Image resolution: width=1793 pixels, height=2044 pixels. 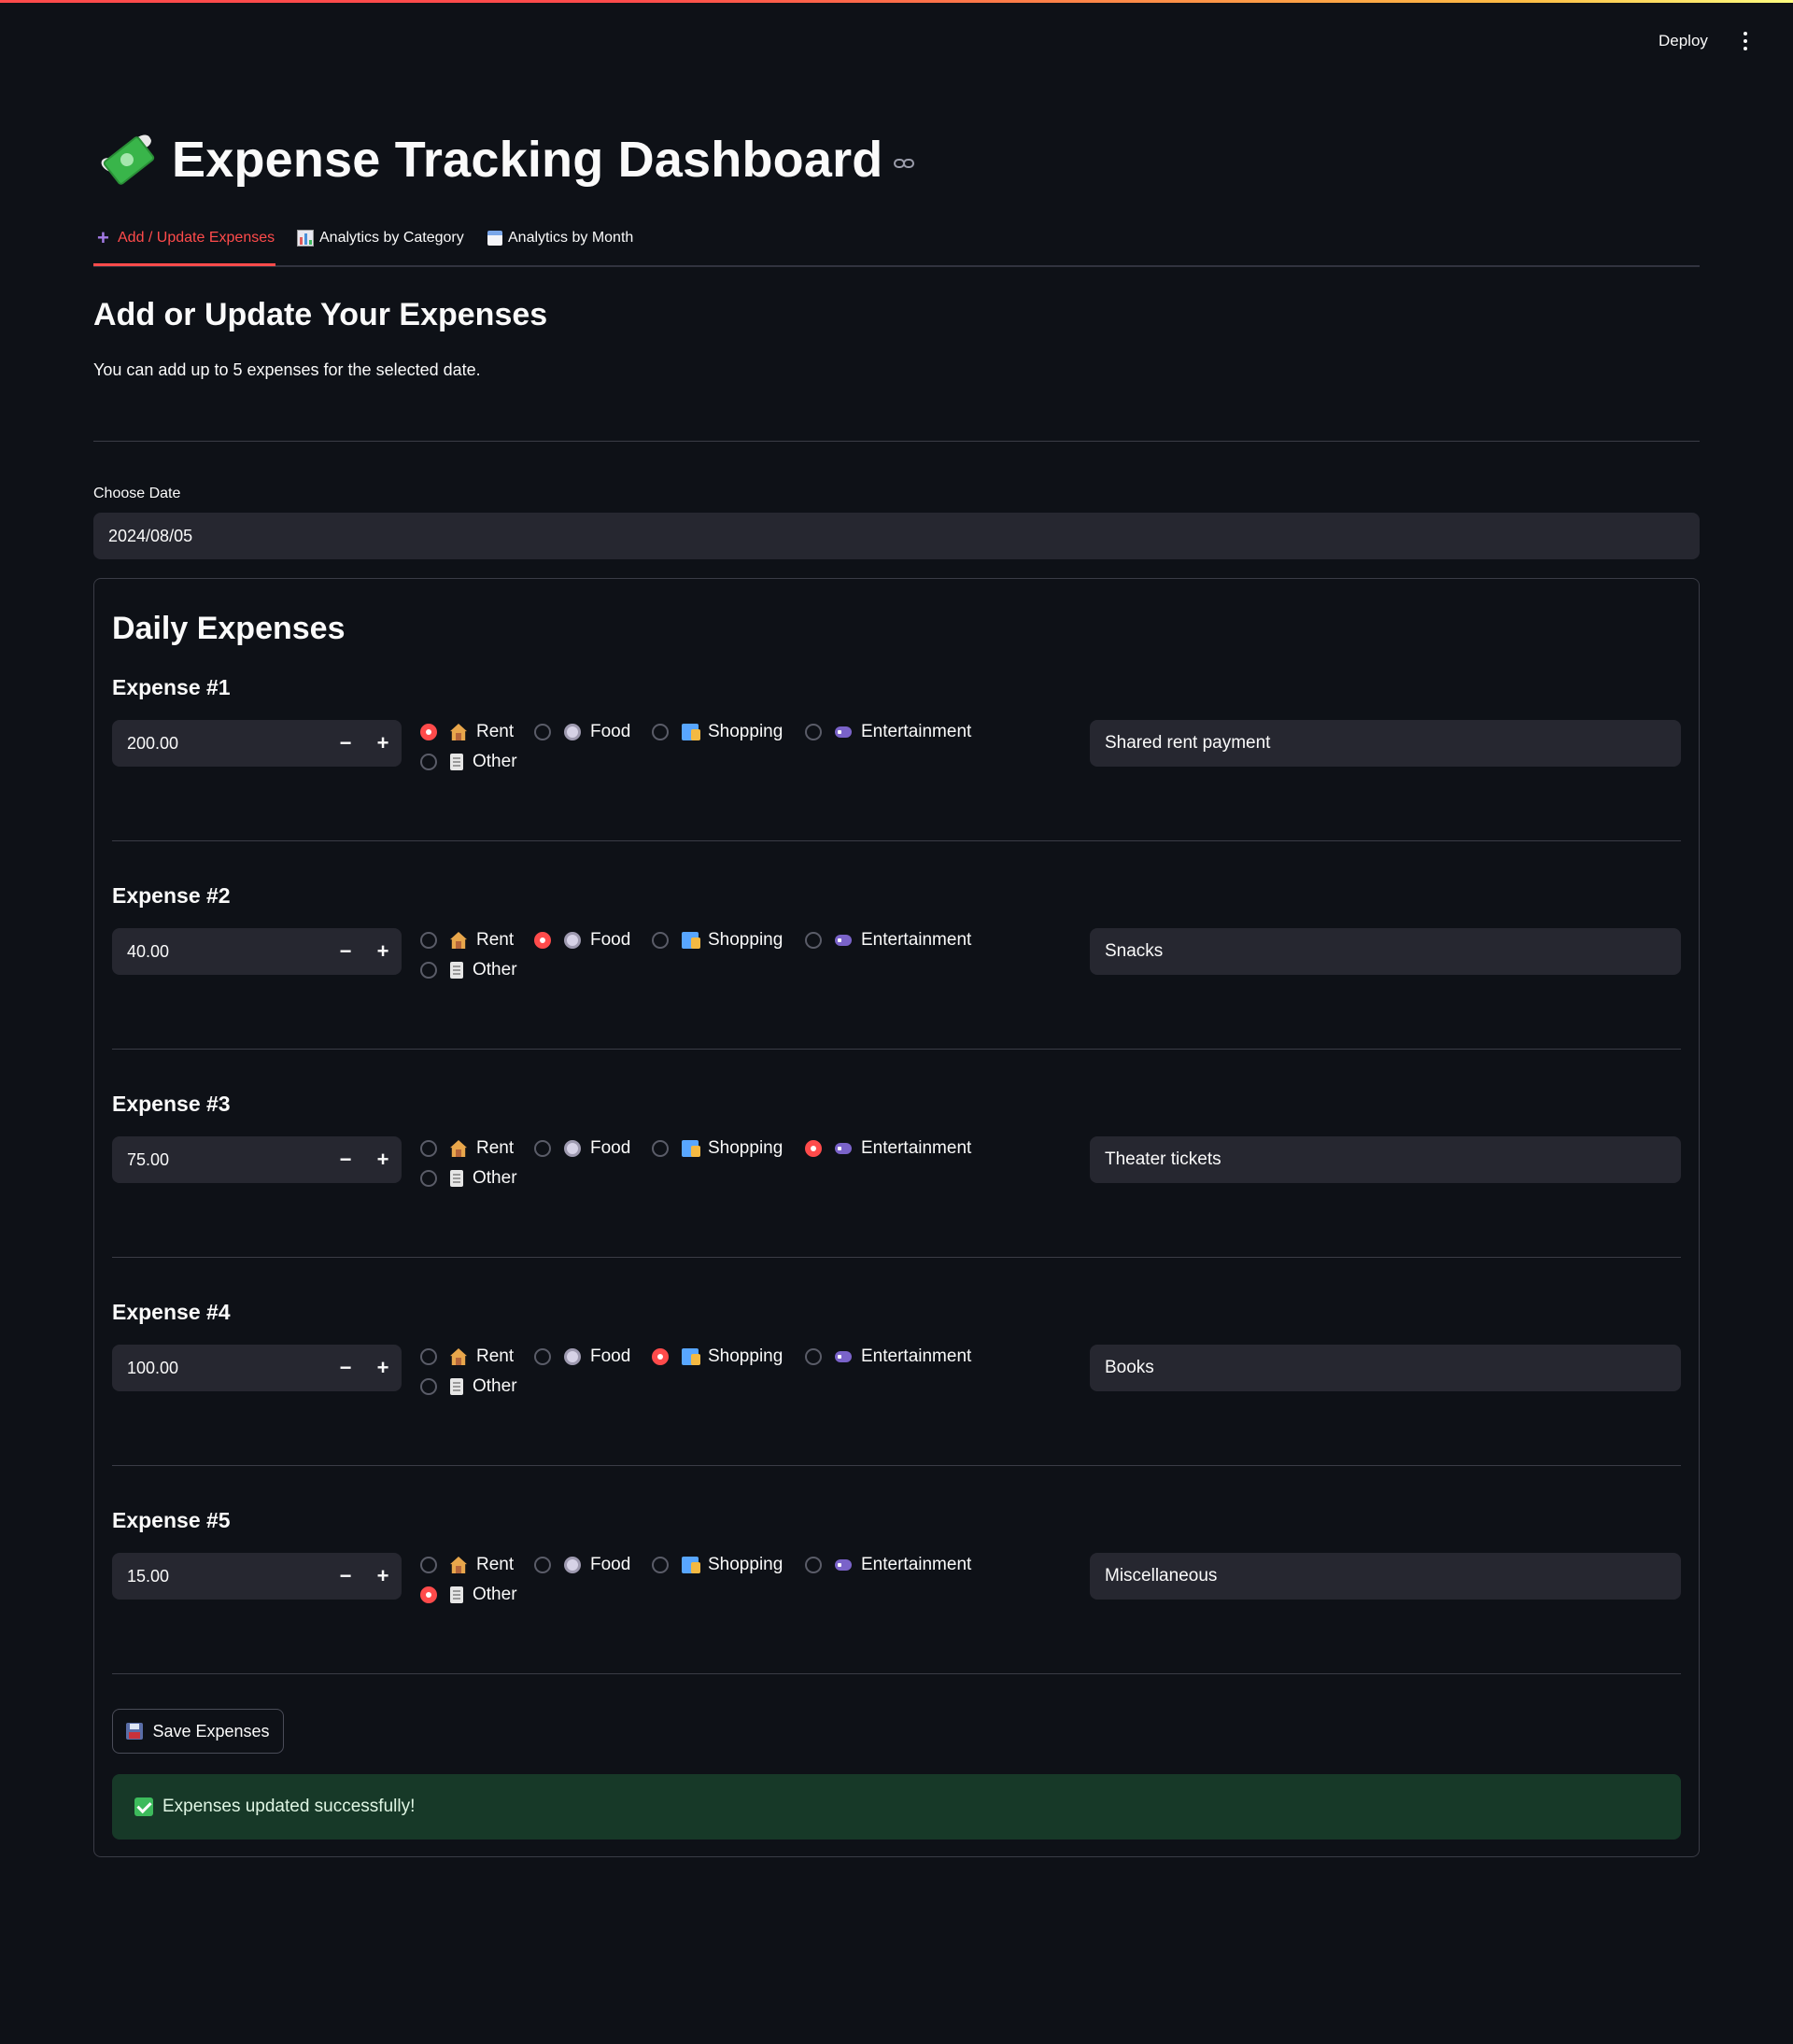 What do you see at coordinates (1385, 743) in the screenshot?
I see `notes-input: Shared rent payment` at bounding box center [1385, 743].